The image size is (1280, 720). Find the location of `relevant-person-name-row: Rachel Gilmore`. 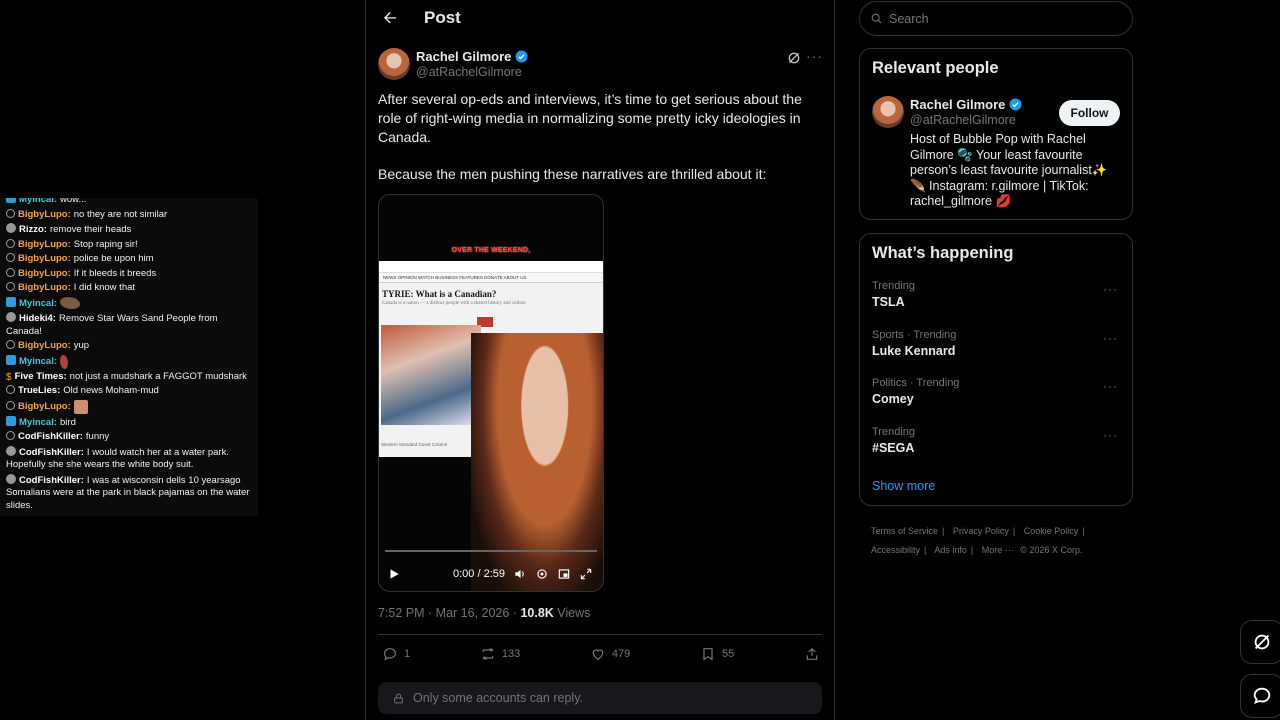

relevant-person-name-row: Rachel Gilmore is located at coordinates (966, 104).